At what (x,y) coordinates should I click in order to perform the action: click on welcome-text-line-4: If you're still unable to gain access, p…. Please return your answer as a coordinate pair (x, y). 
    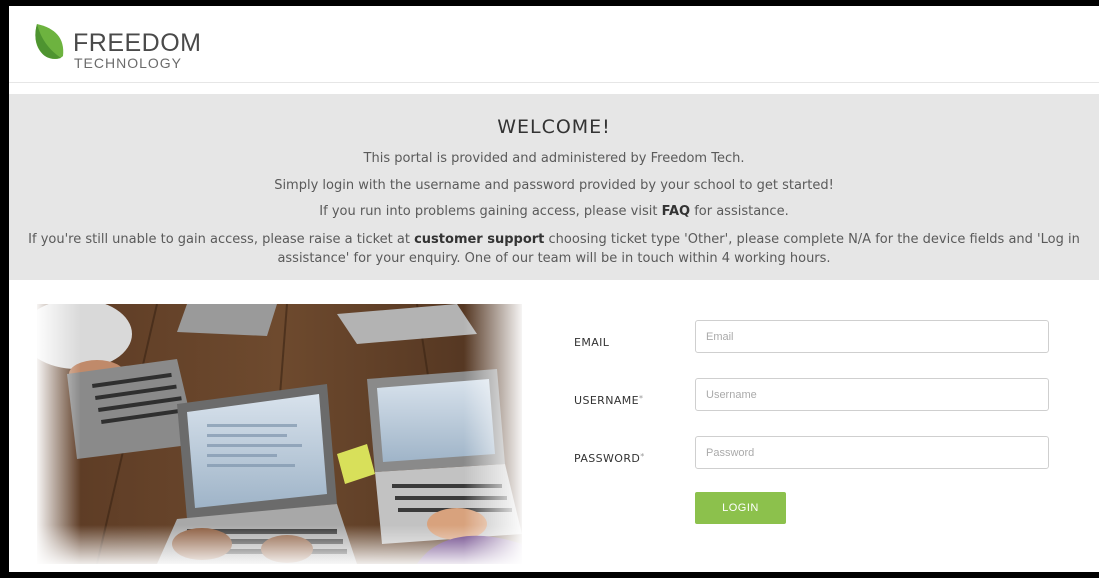
    Looking at the image, I should click on (554, 249).